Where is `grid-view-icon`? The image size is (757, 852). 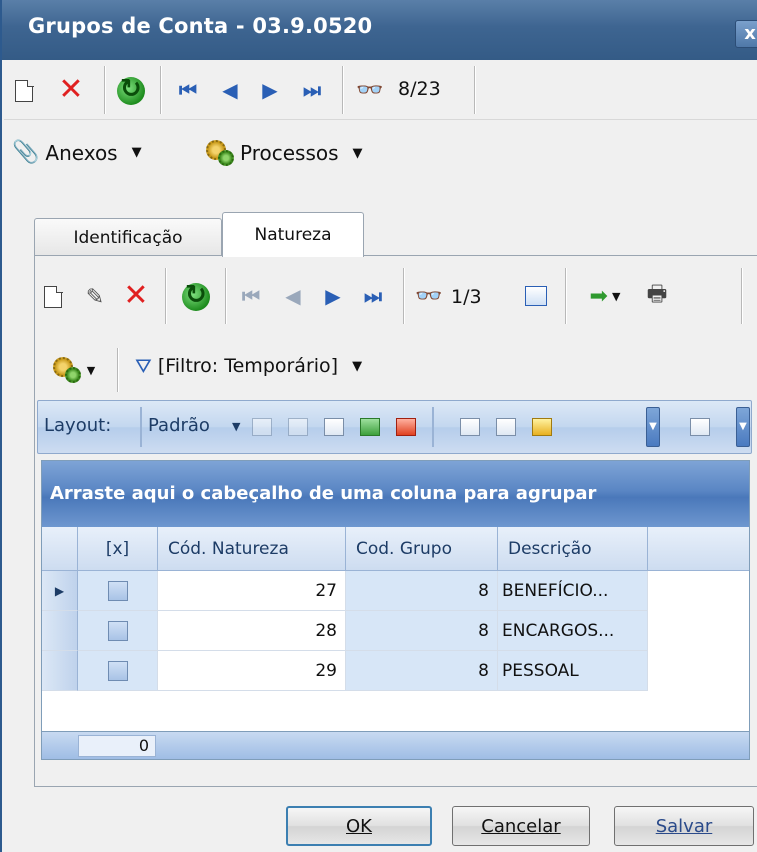 grid-view-icon is located at coordinates (700, 427).